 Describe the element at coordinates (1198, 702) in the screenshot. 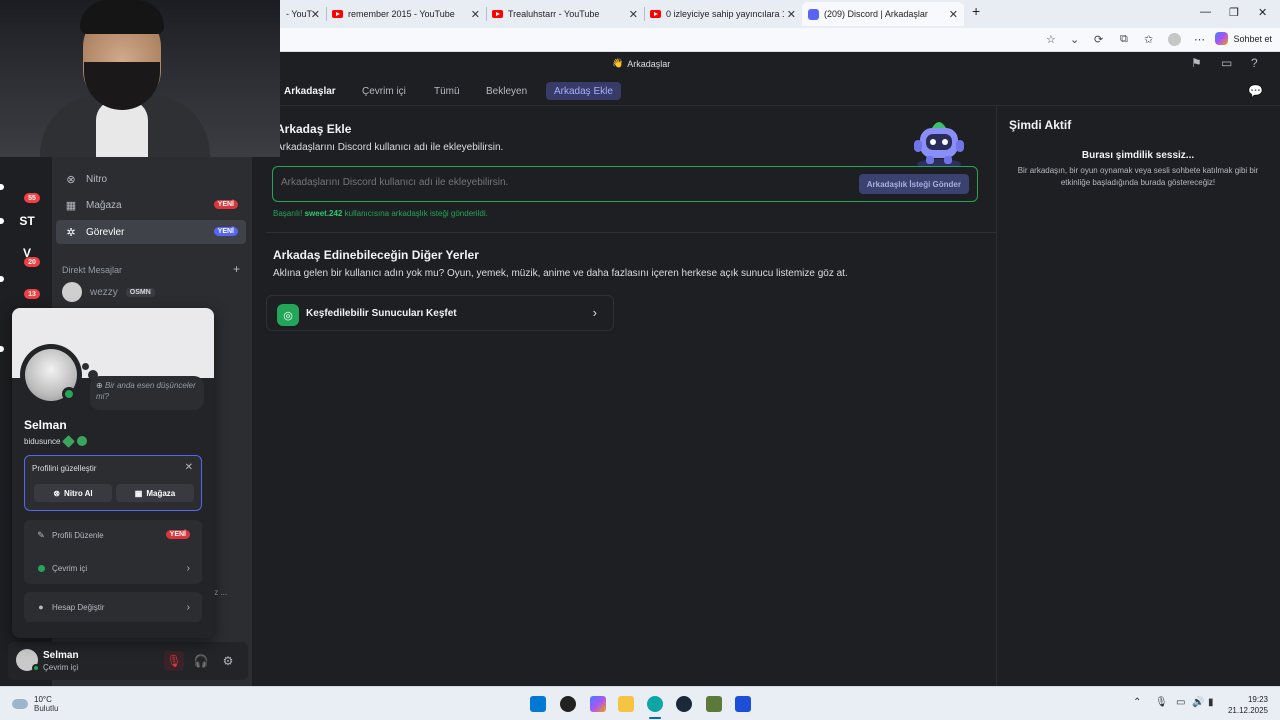

I see `volume-icon: 🔊` at that location.